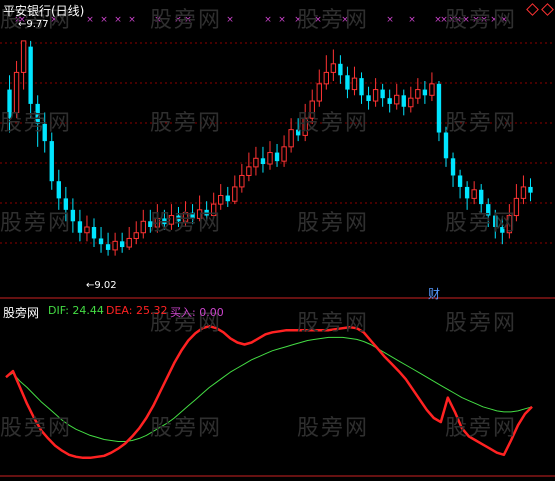 The width and height of the screenshot is (555, 481). What do you see at coordinates (76, 310) in the screenshot?
I see `dif-legend: DIF: 24.44` at bounding box center [76, 310].